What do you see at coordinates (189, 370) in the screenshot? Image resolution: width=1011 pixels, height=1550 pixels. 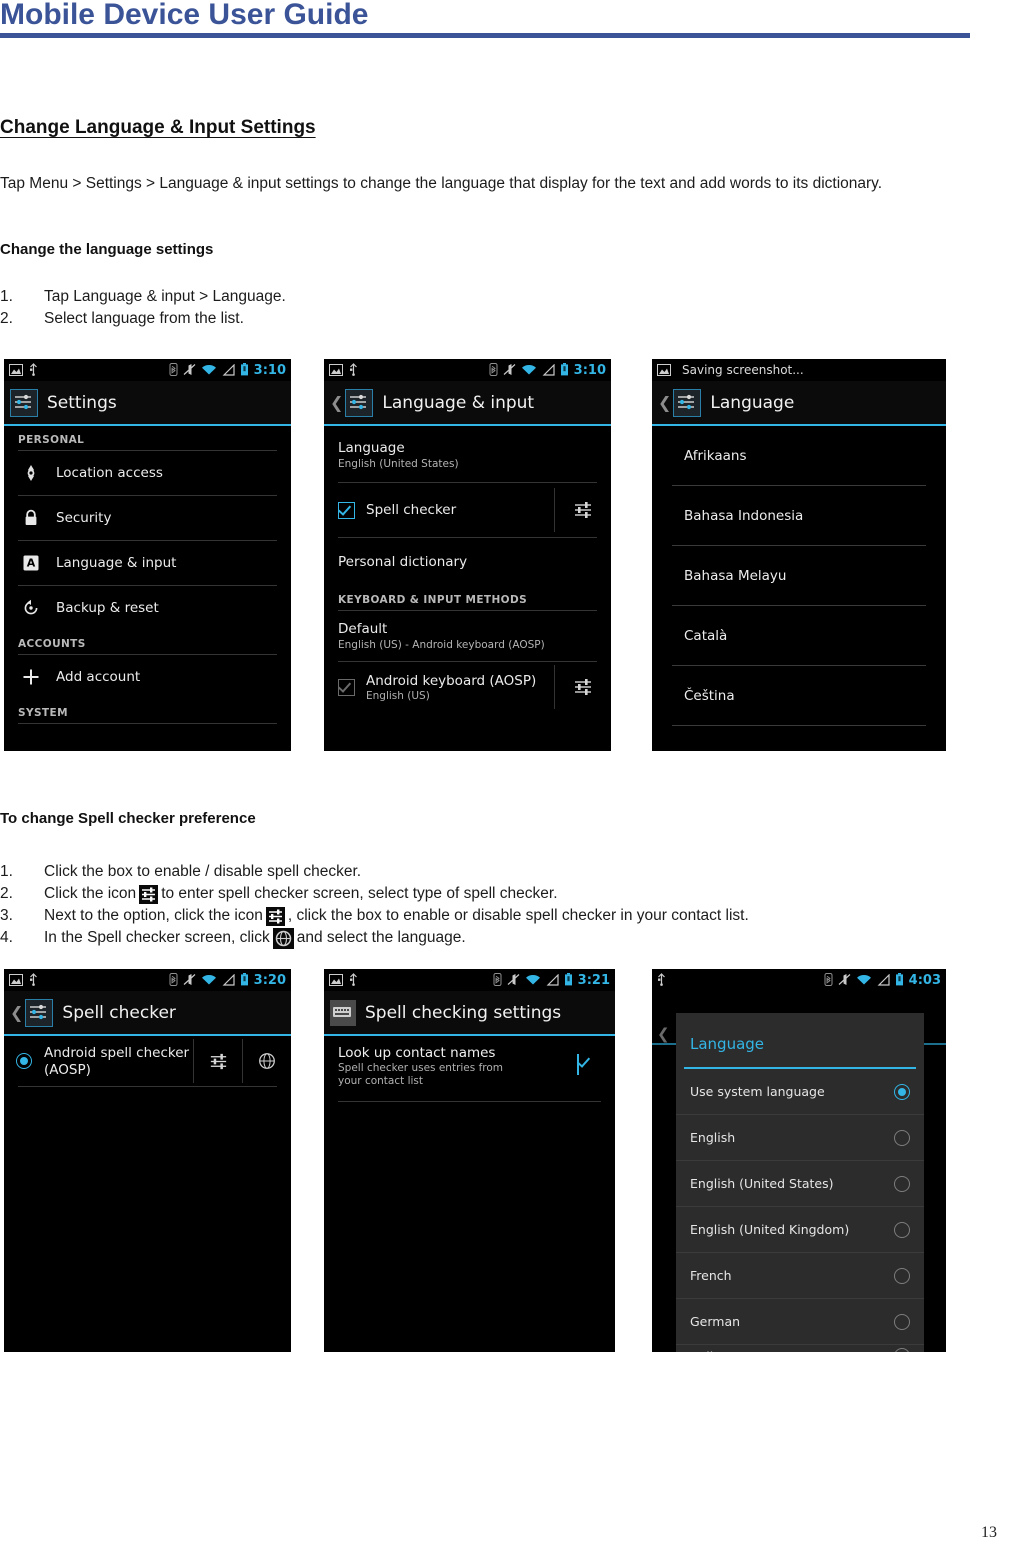 I see `vibrate-icon` at bounding box center [189, 370].